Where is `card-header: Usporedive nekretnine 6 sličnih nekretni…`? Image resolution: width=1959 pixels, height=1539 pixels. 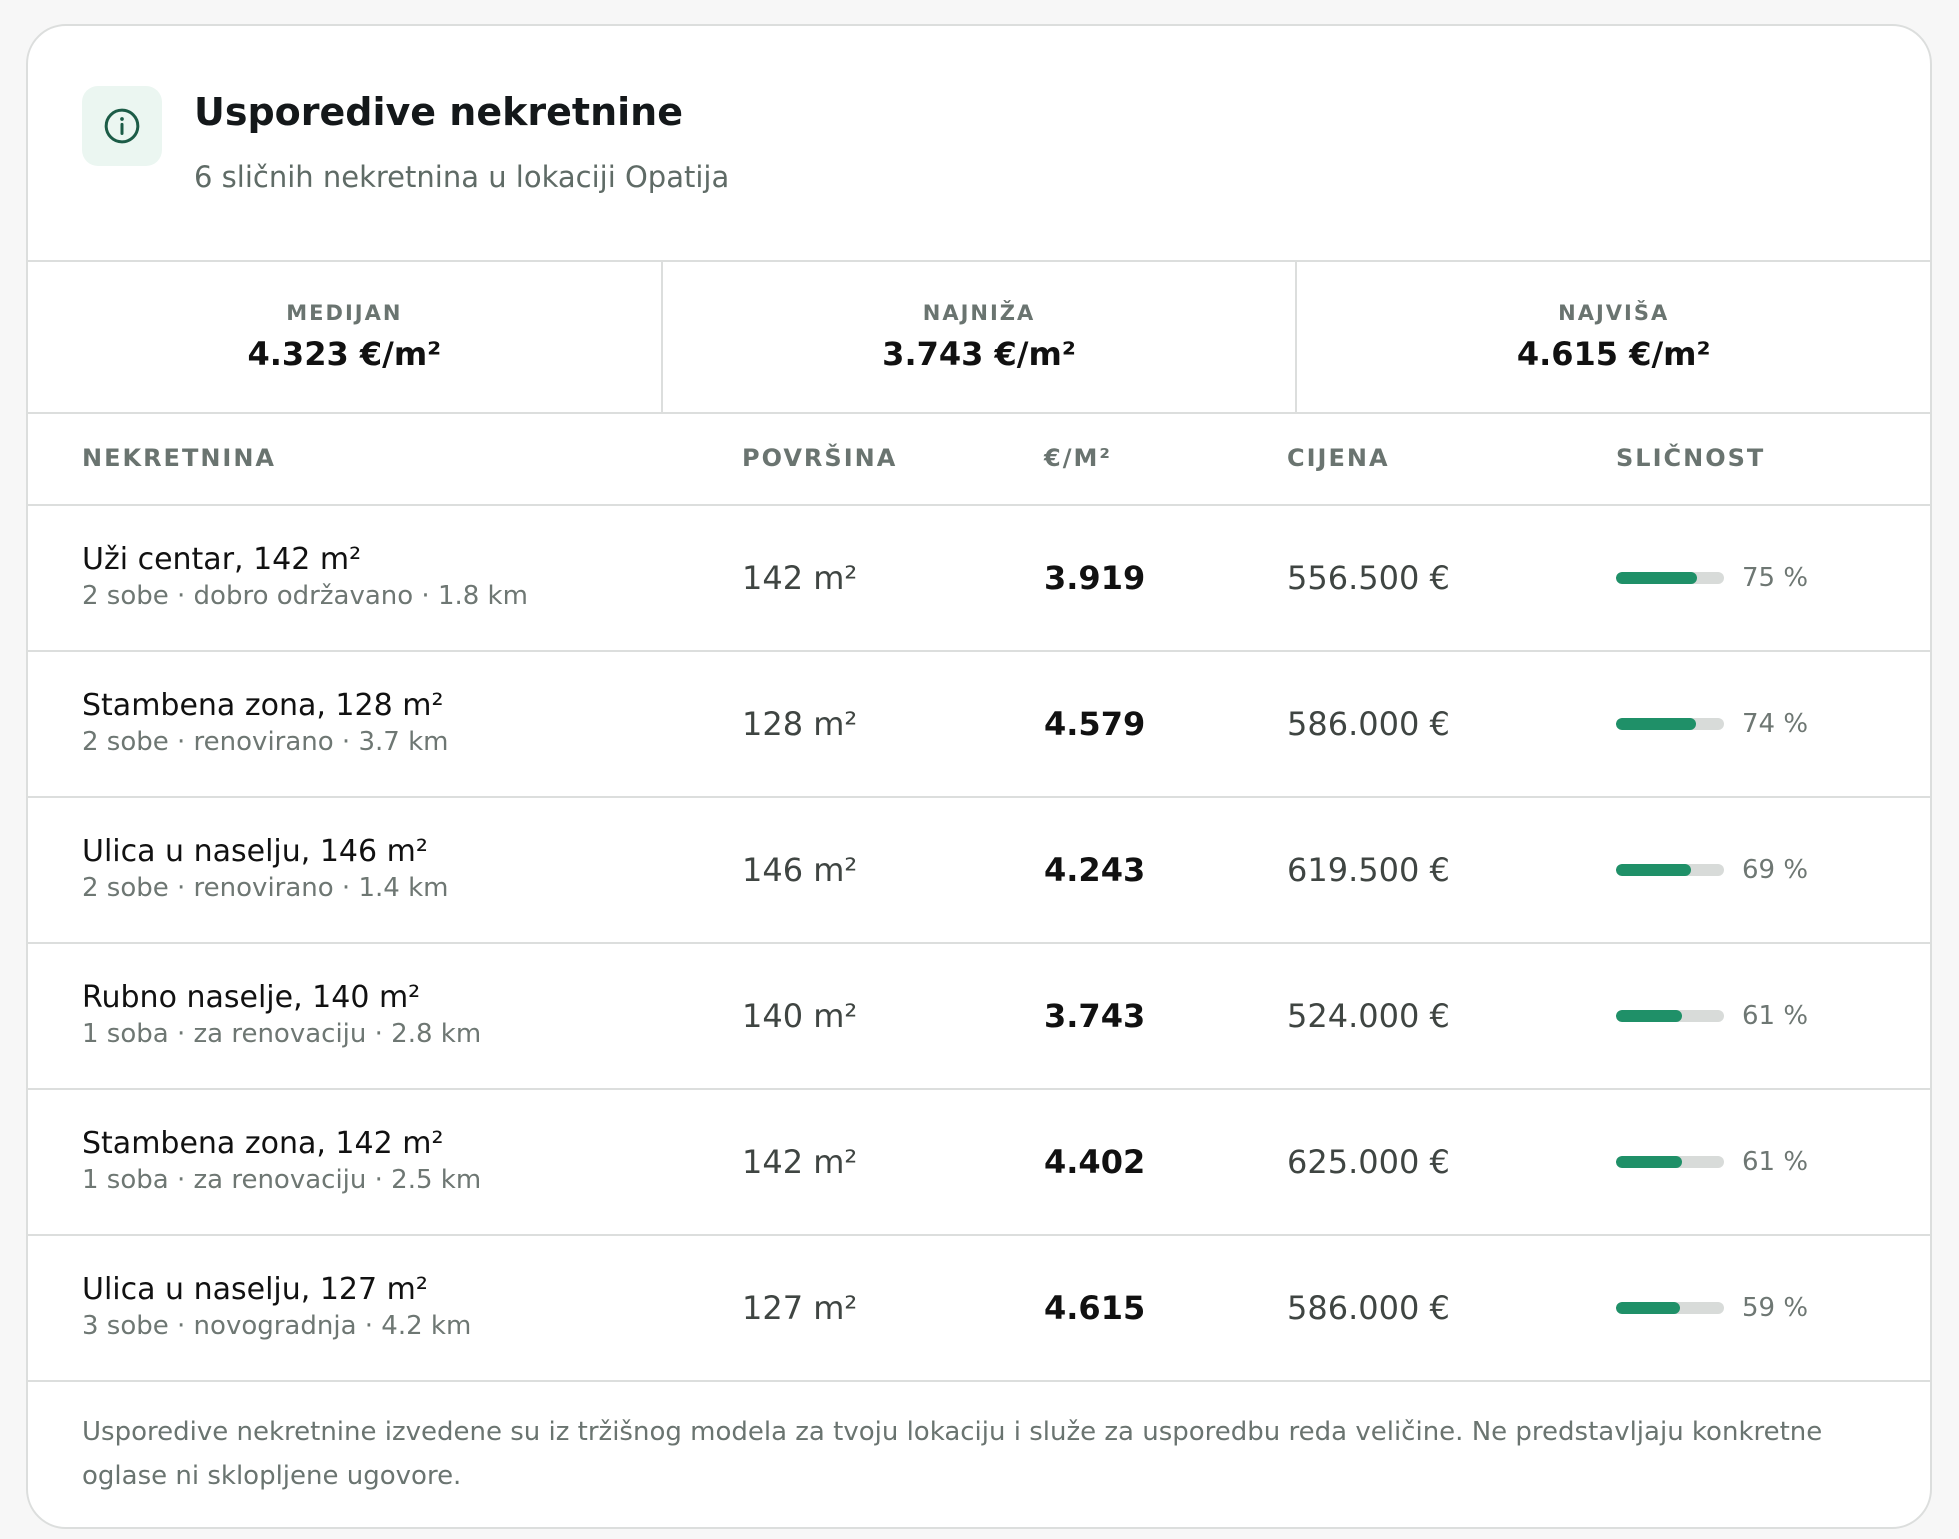 card-header: Usporedive nekretnine 6 sličnih nekretni… is located at coordinates (979, 144).